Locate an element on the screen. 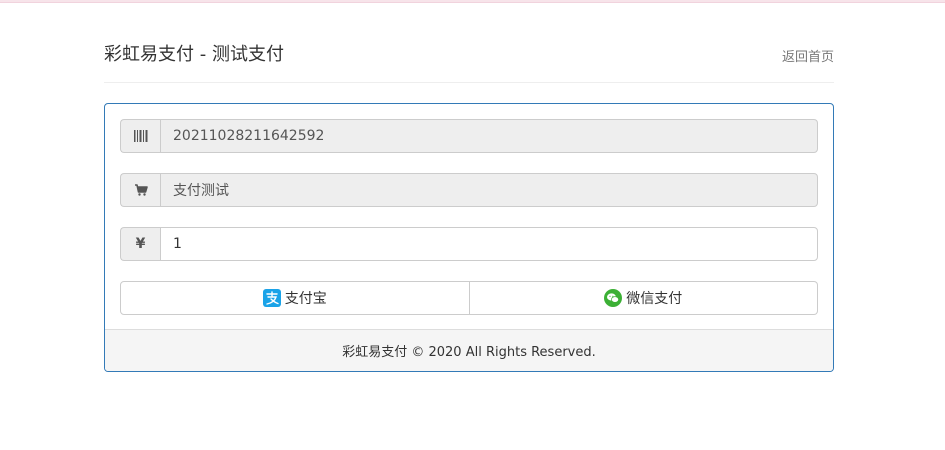 The width and height of the screenshot is (945, 450). top-strip is located at coordinates (472, 1).